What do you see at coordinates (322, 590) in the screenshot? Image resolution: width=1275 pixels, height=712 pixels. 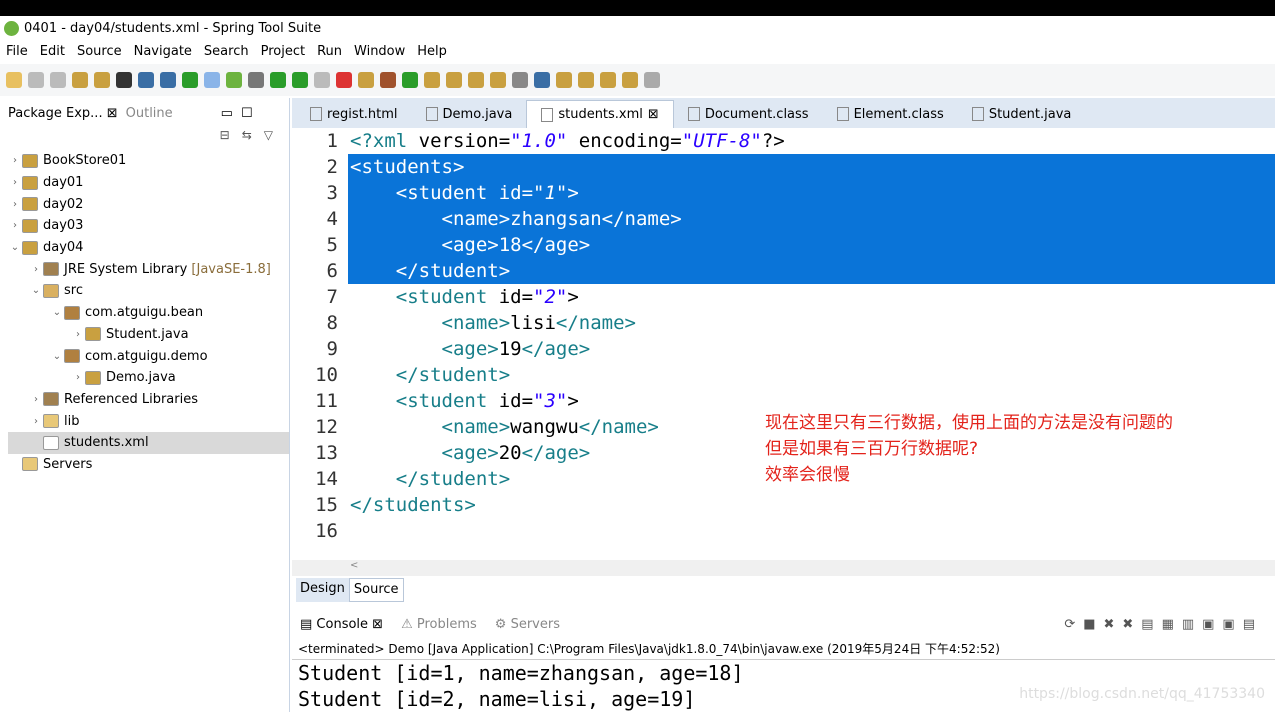 I see `tab-design: Design` at bounding box center [322, 590].